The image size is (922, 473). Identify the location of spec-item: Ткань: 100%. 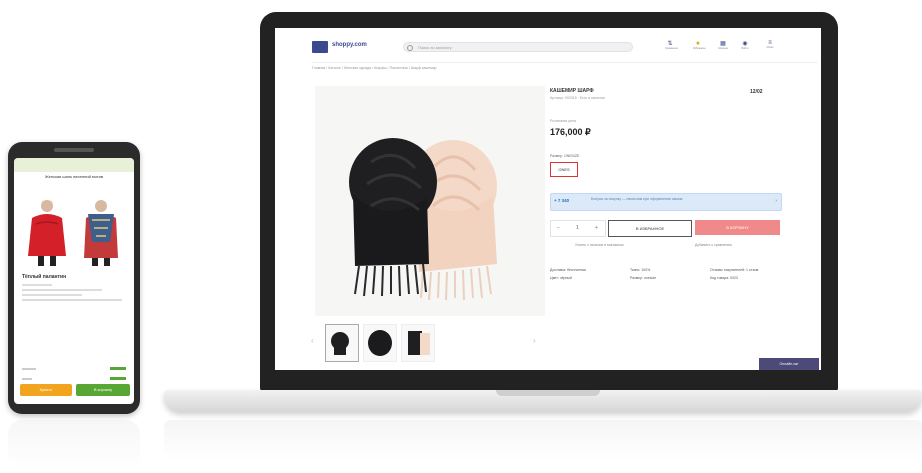
(640, 270).